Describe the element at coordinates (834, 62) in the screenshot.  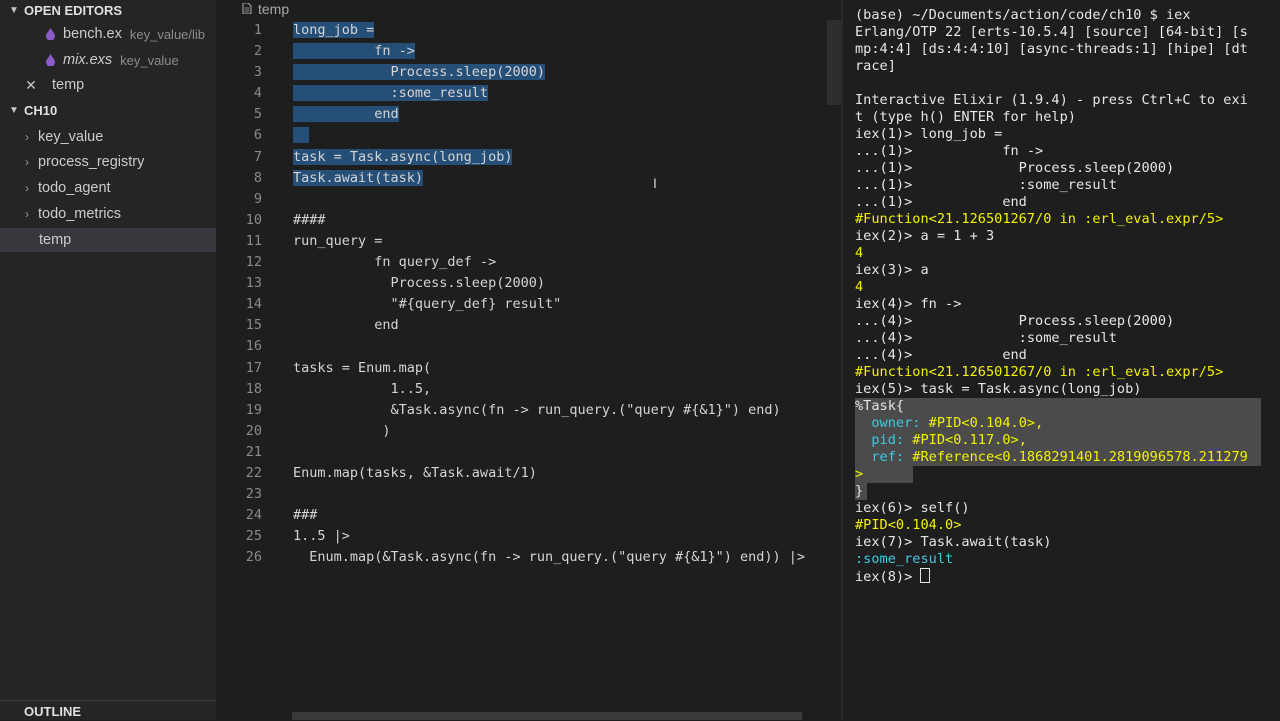
I see `vertical-scrollbar` at that location.